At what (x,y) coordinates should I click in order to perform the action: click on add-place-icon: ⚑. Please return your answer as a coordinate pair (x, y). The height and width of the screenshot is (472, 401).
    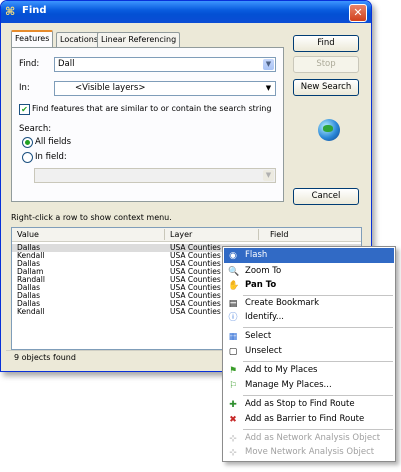
    Looking at the image, I should click on (233, 371).